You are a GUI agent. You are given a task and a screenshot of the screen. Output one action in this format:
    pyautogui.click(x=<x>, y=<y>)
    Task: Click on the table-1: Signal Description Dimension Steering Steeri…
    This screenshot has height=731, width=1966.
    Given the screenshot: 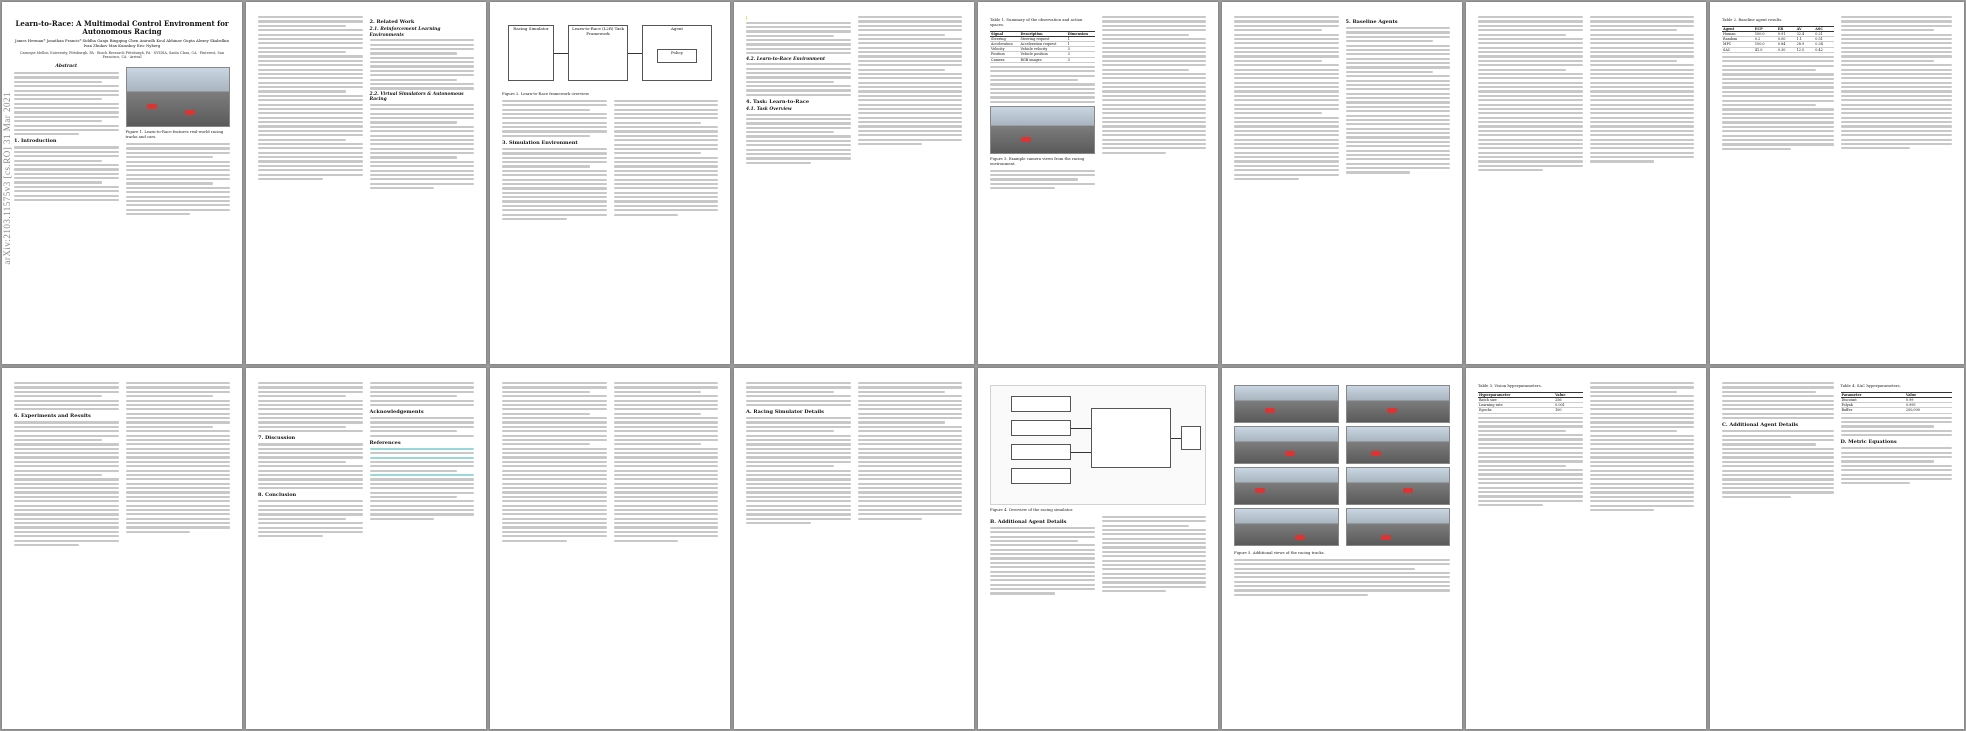 What is the action you would take?
    pyautogui.click(x=1042, y=46)
    